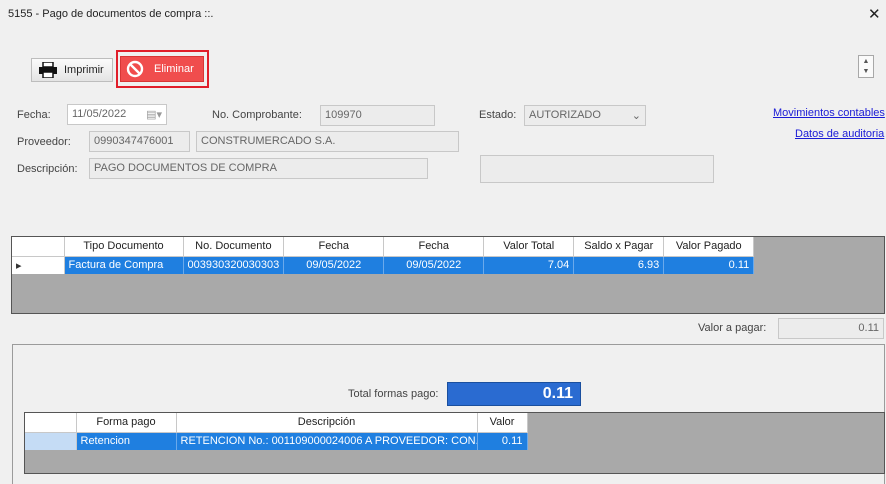  What do you see at coordinates (514, 394) in the screenshot?
I see `total-formas-field: 0.11` at bounding box center [514, 394].